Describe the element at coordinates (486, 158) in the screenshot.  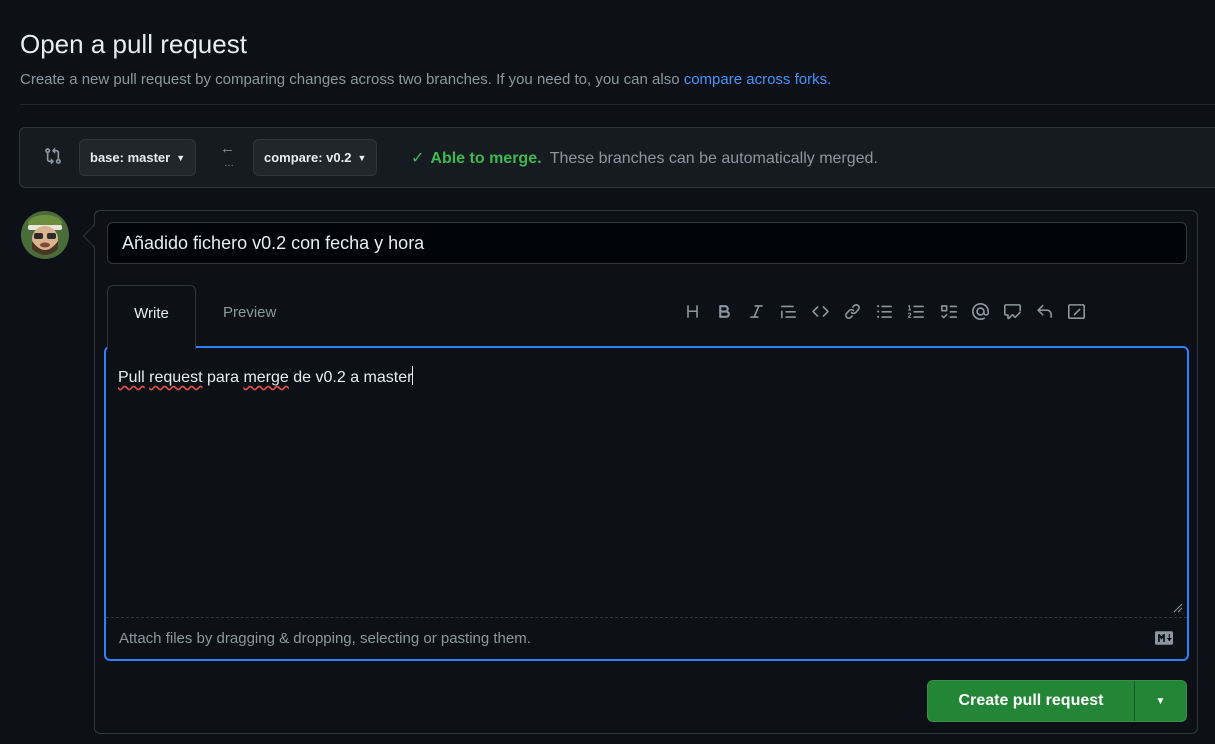
I see `merge-status-strong: Able to merge.` at that location.